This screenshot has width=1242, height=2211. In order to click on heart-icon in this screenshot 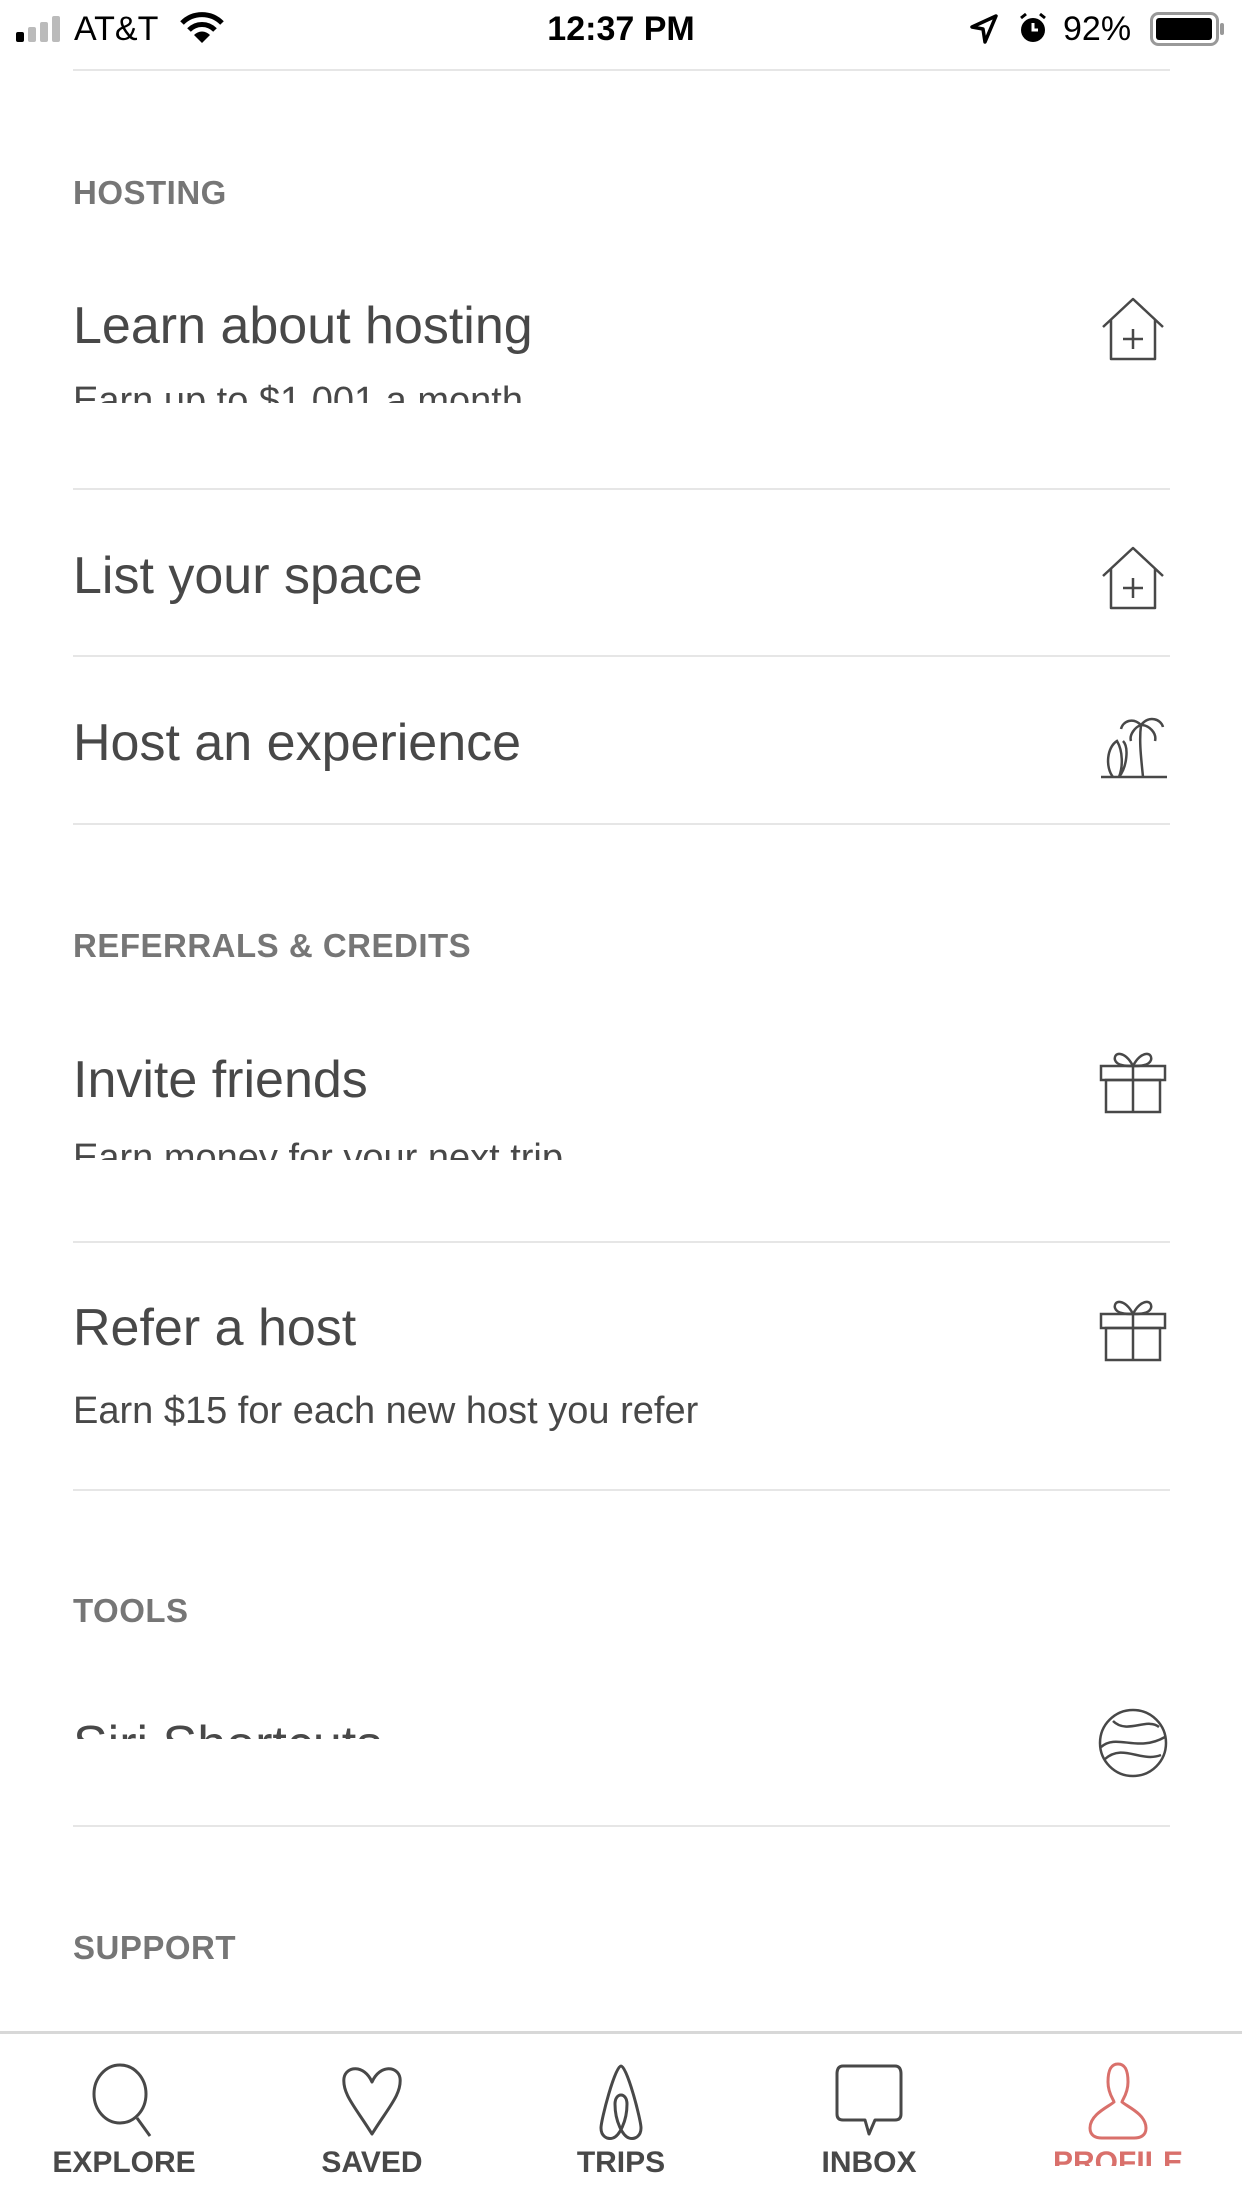, I will do `click(372, 2101)`.